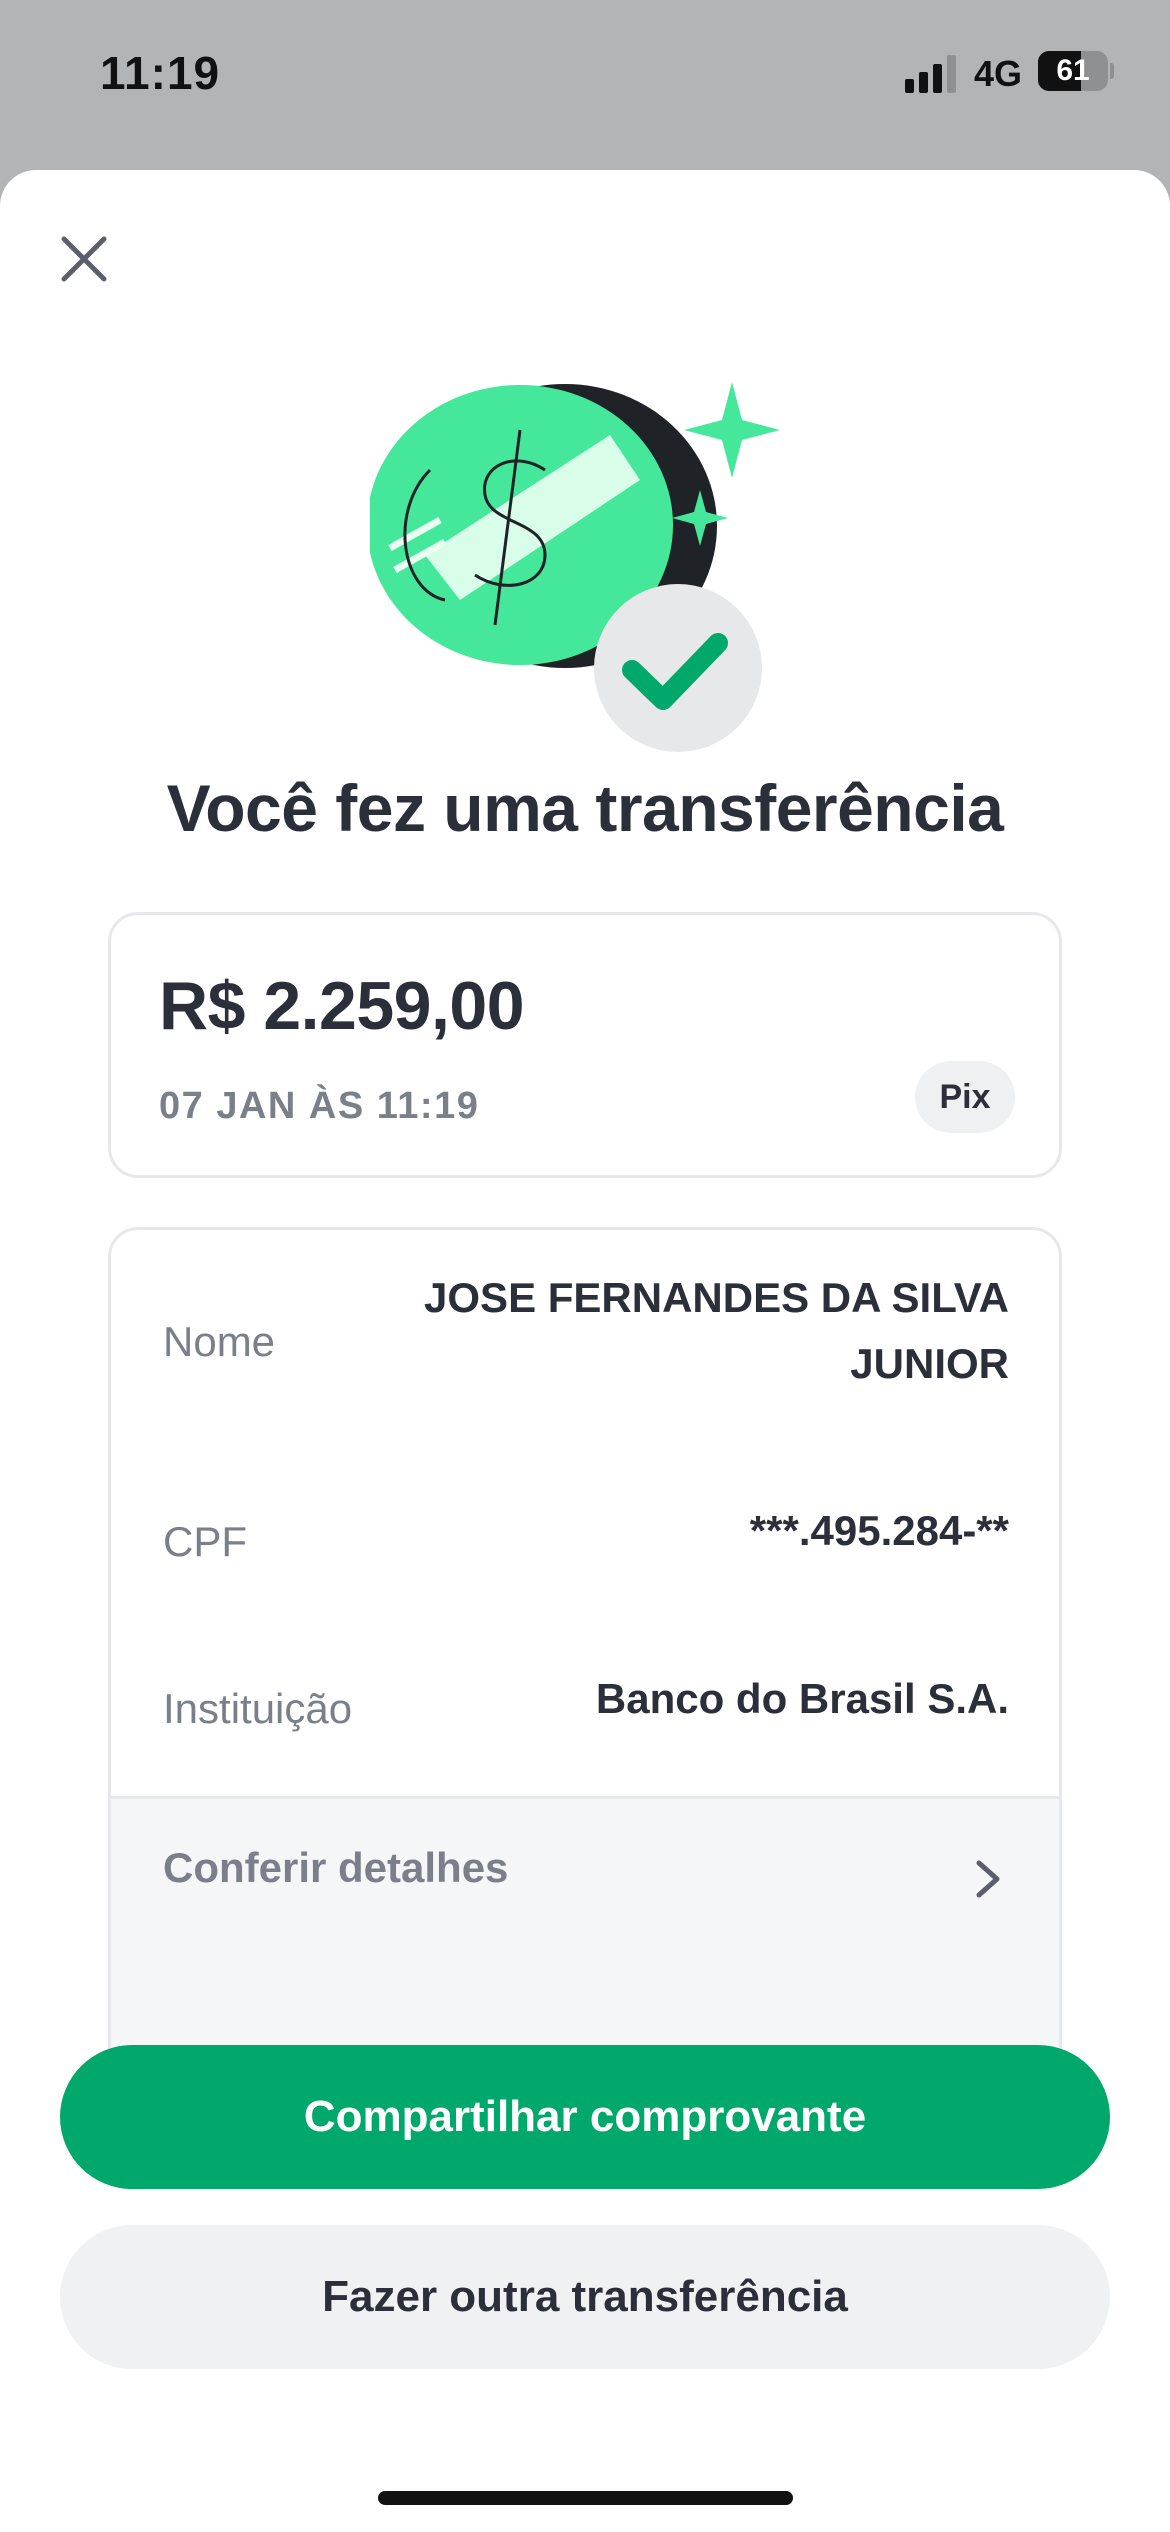 This screenshot has height=2532, width=1170. What do you see at coordinates (219, 1341) in the screenshot?
I see `name-label: Nome` at bounding box center [219, 1341].